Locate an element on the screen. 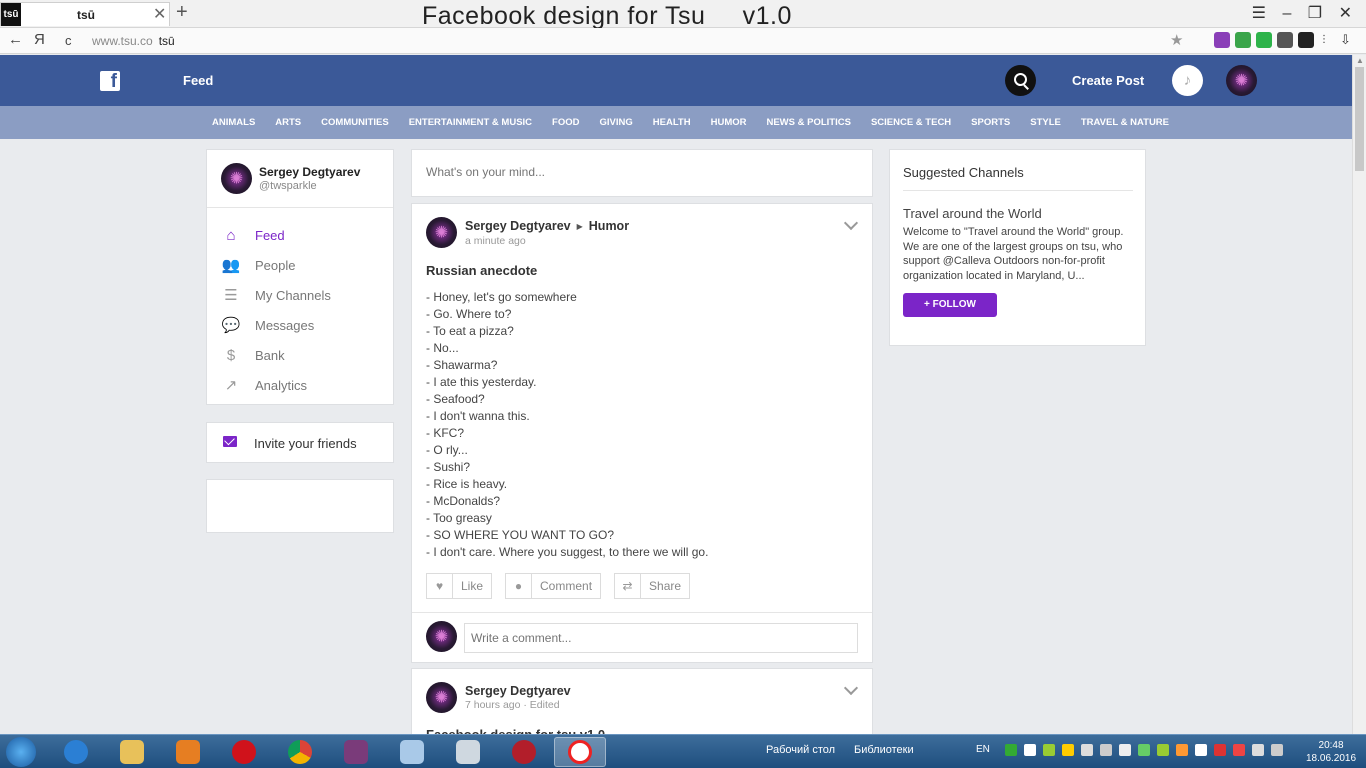 The height and width of the screenshot is (768, 1366). taskbar-chrome-icon is located at coordinates (300, 752).